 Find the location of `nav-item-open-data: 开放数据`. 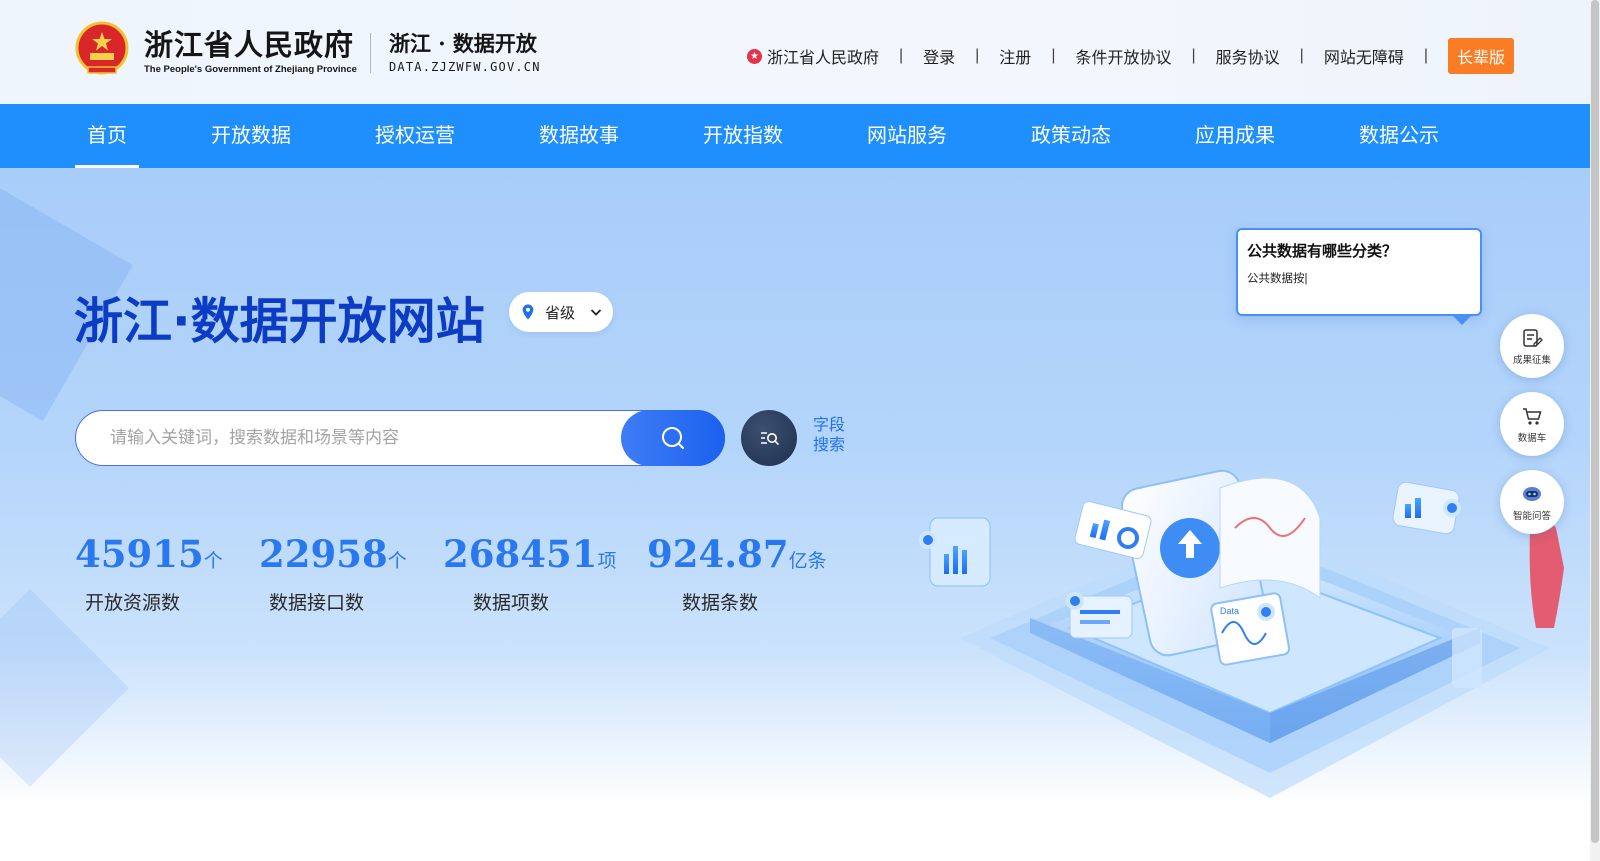

nav-item-open-data: 开放数据 is located at coordinates (251, 136).